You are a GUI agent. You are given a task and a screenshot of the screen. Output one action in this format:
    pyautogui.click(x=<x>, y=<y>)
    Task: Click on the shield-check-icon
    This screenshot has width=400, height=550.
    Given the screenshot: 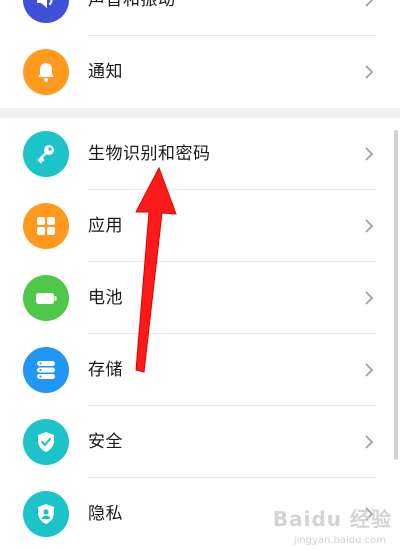 What is the action you would take?
    pyautogui.click(x=46, y=442)
    